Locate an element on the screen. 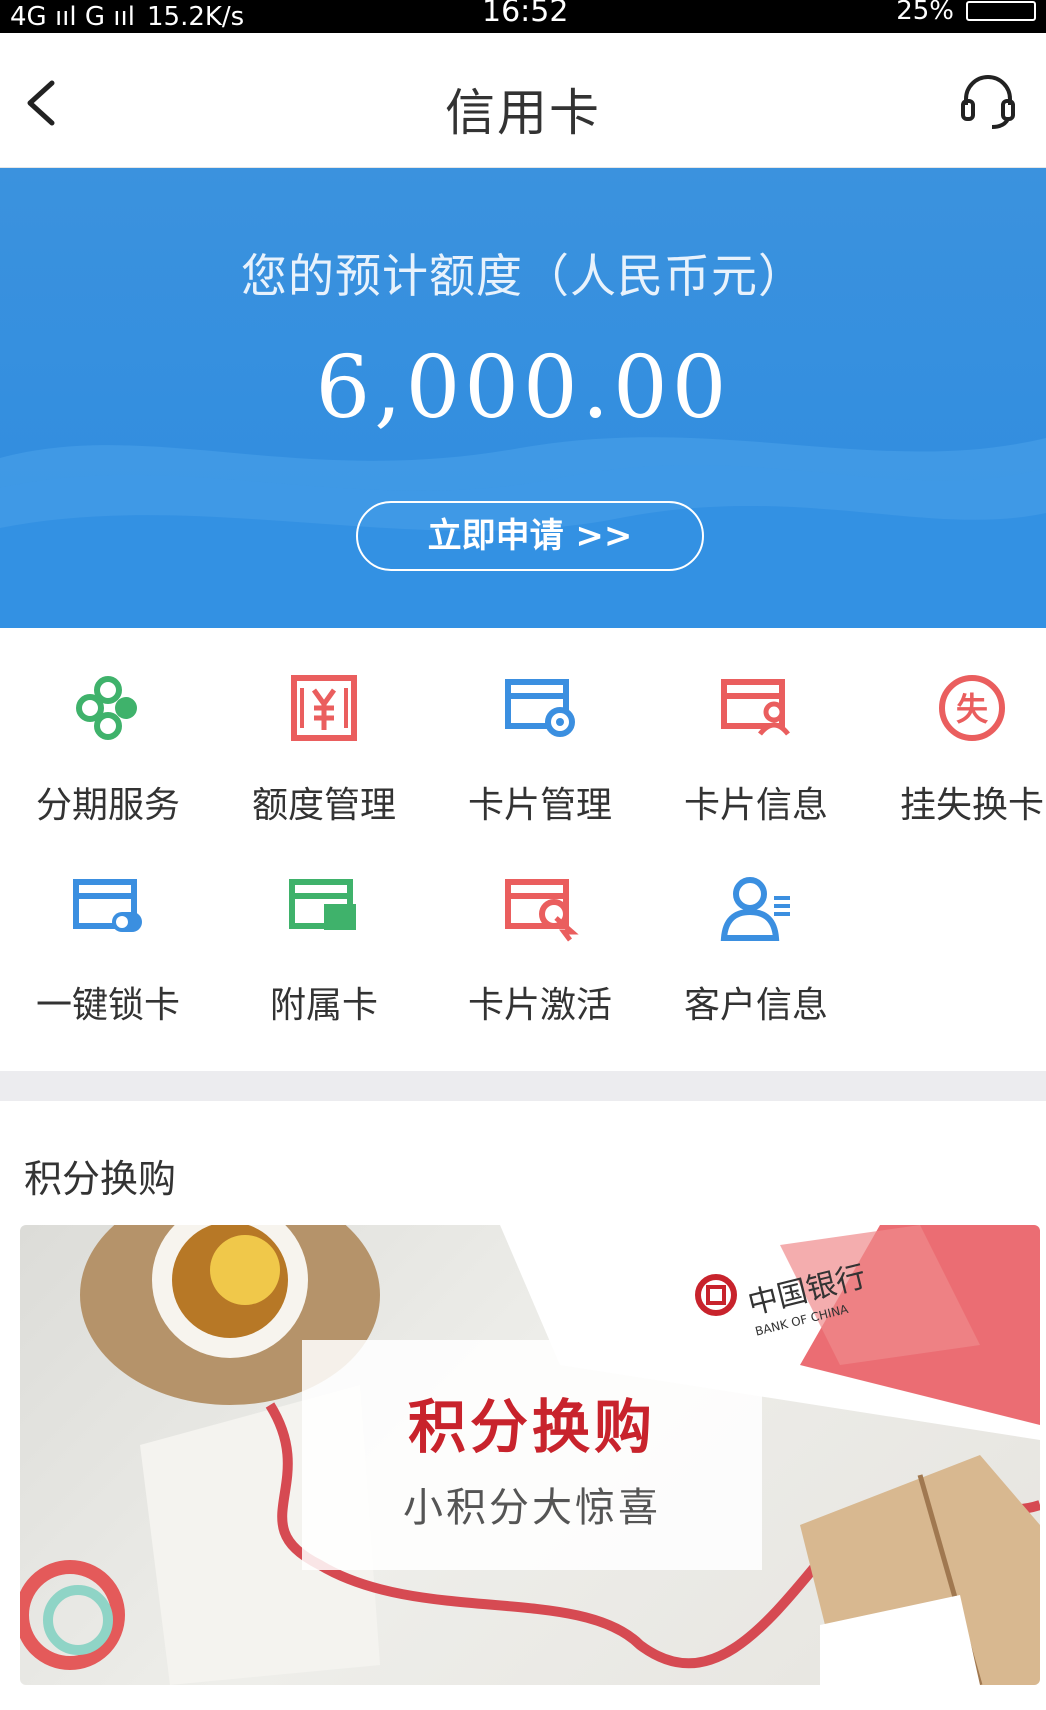 Image resolution: width=1046 pixels, height=1710 pixels. service-label: 卡片管理 is located at coordinates (539, 805).